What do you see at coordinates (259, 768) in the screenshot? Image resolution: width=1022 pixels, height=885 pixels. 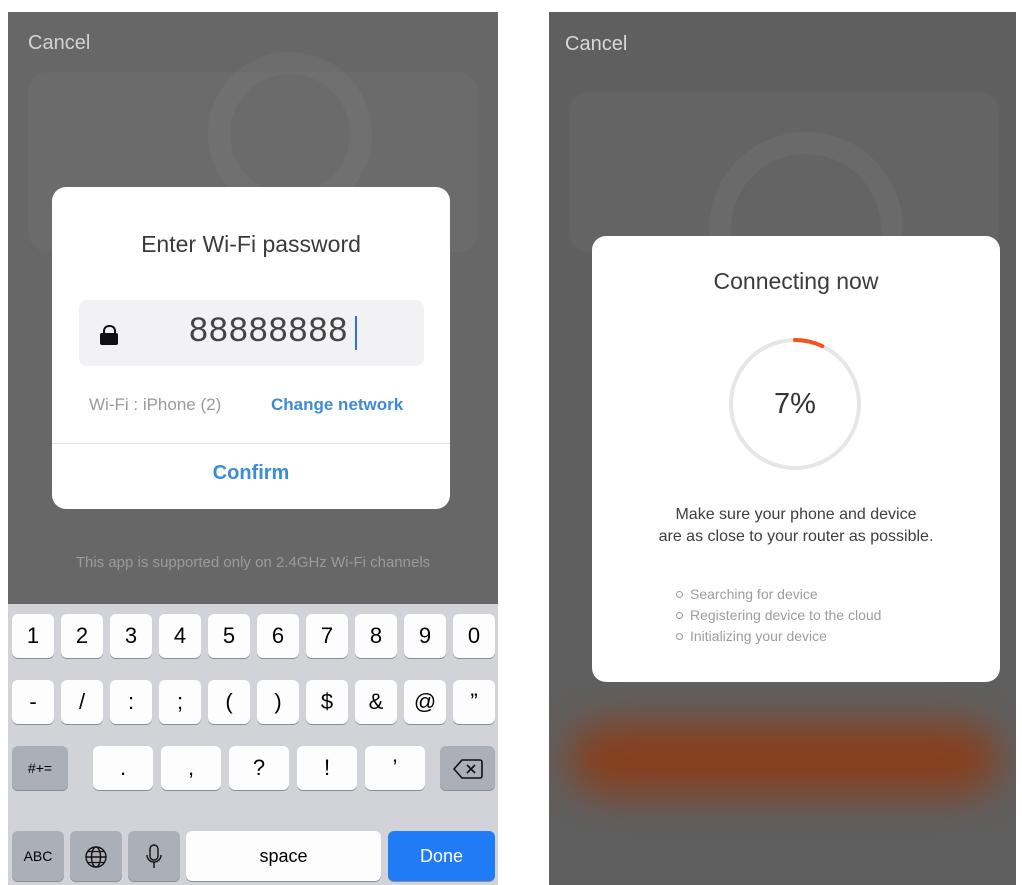 I see `key-question: ?` at bounding box center [259, 768].